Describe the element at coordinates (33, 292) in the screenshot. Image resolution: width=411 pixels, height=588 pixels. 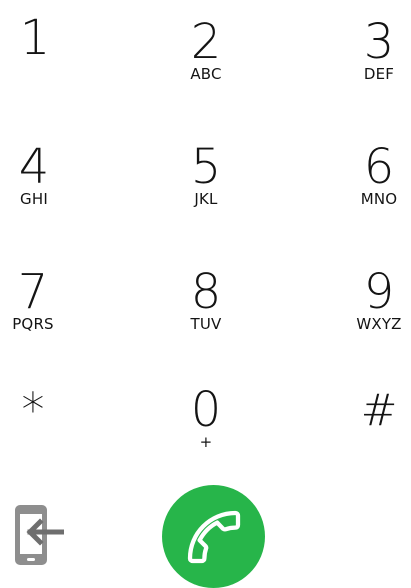
I see `key-digit: 7` at that location.